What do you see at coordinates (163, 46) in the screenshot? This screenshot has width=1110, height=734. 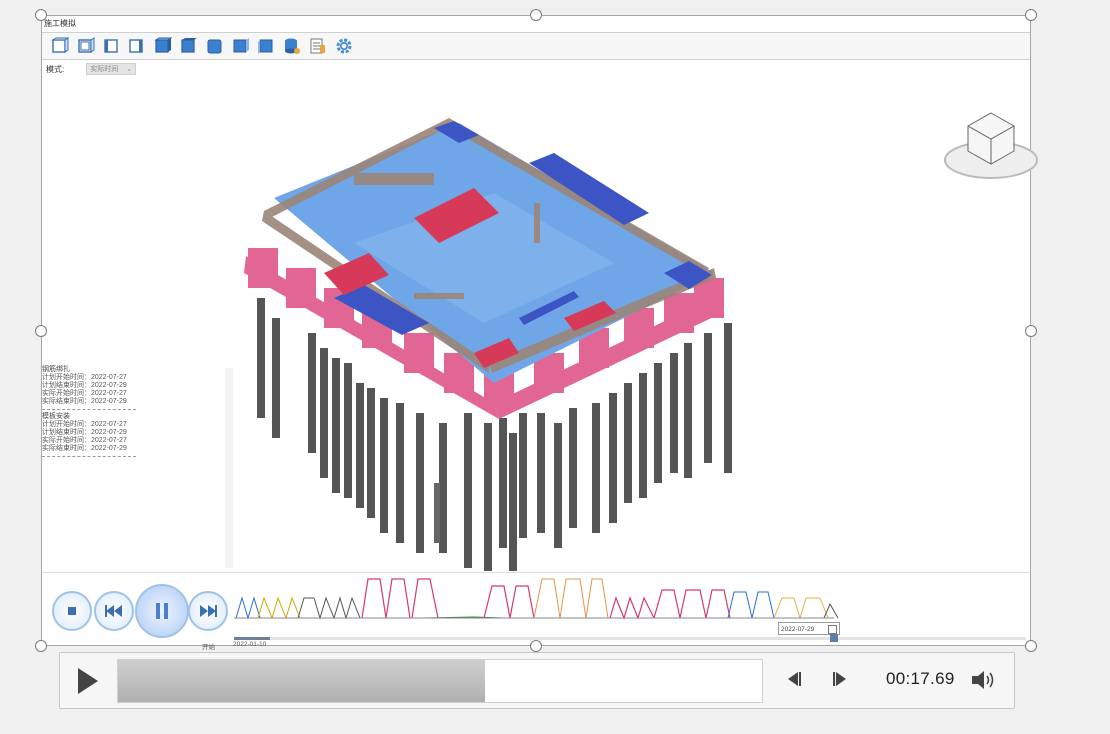 I see `view-top-icon` at bounding box center [163, 46].